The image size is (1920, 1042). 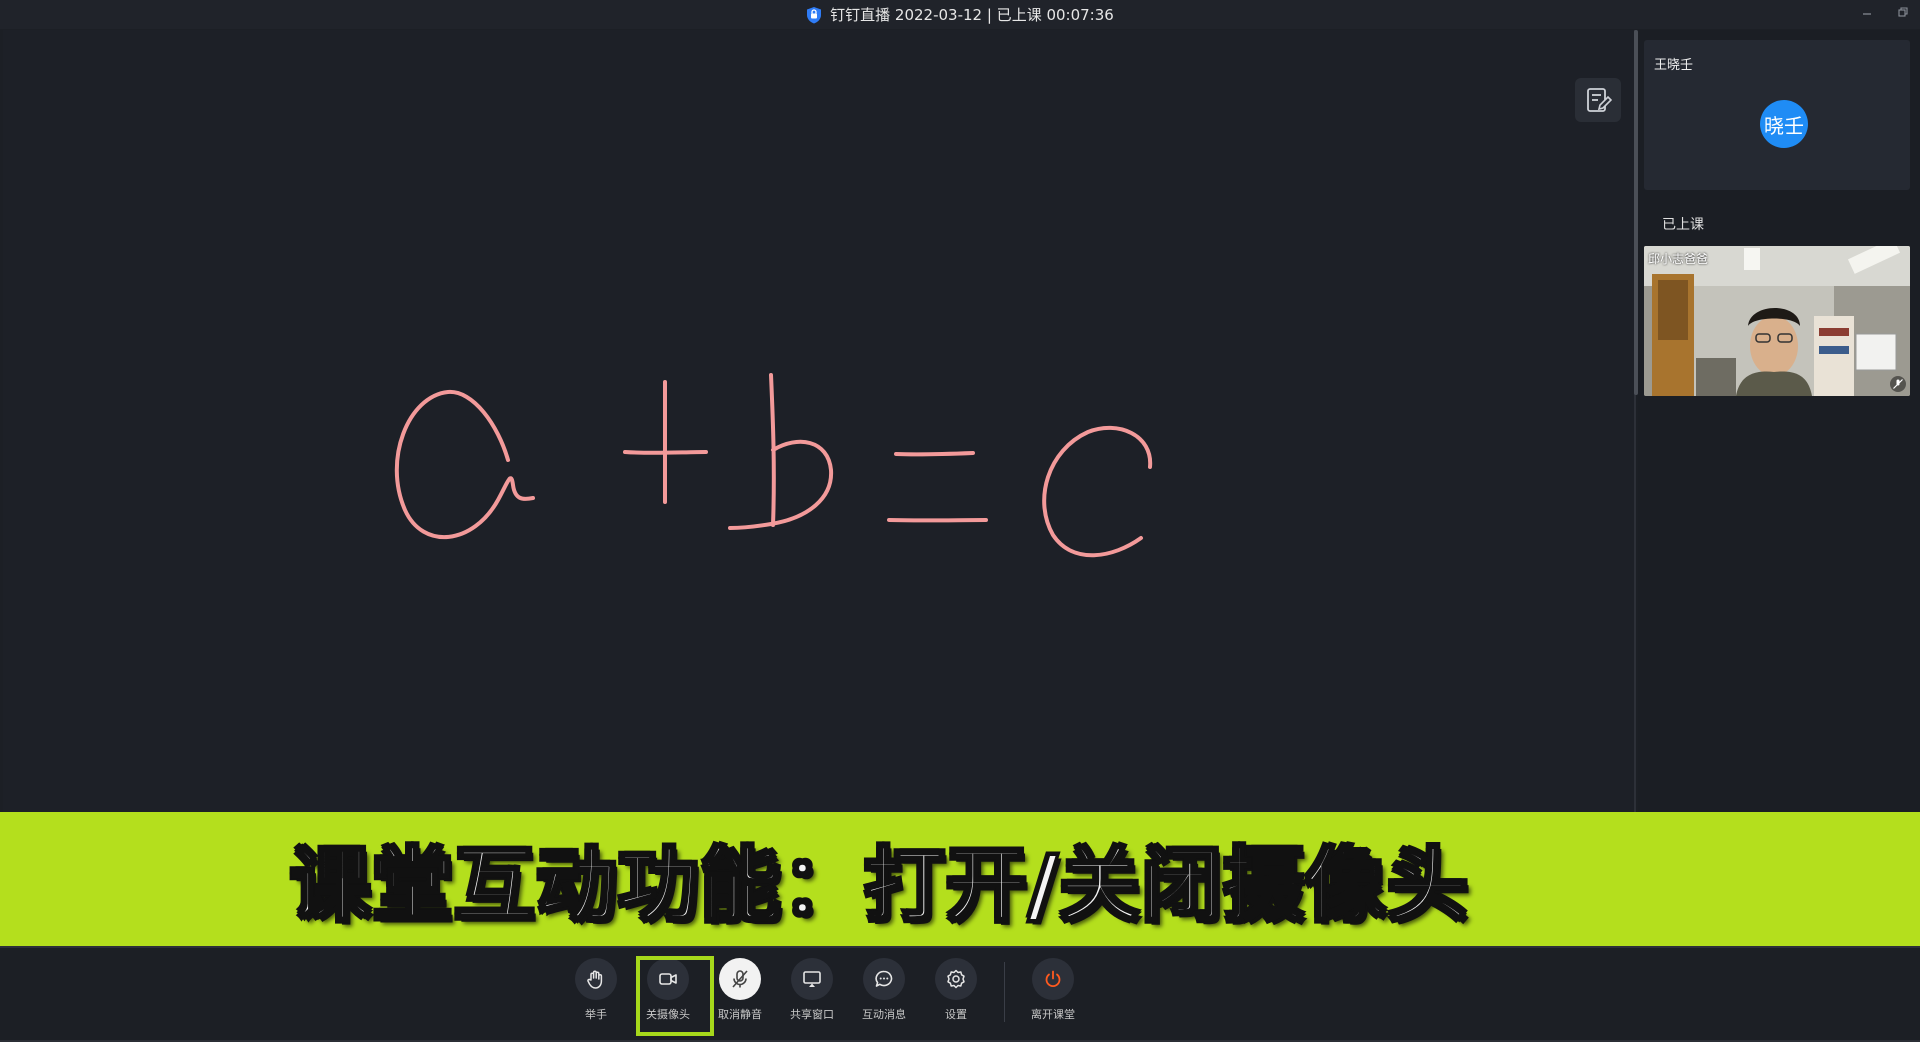 What do you see at coordinates (1898, 384) in the screenshot?
I see `mic-off-icon` at bounding box center [1898, 384].